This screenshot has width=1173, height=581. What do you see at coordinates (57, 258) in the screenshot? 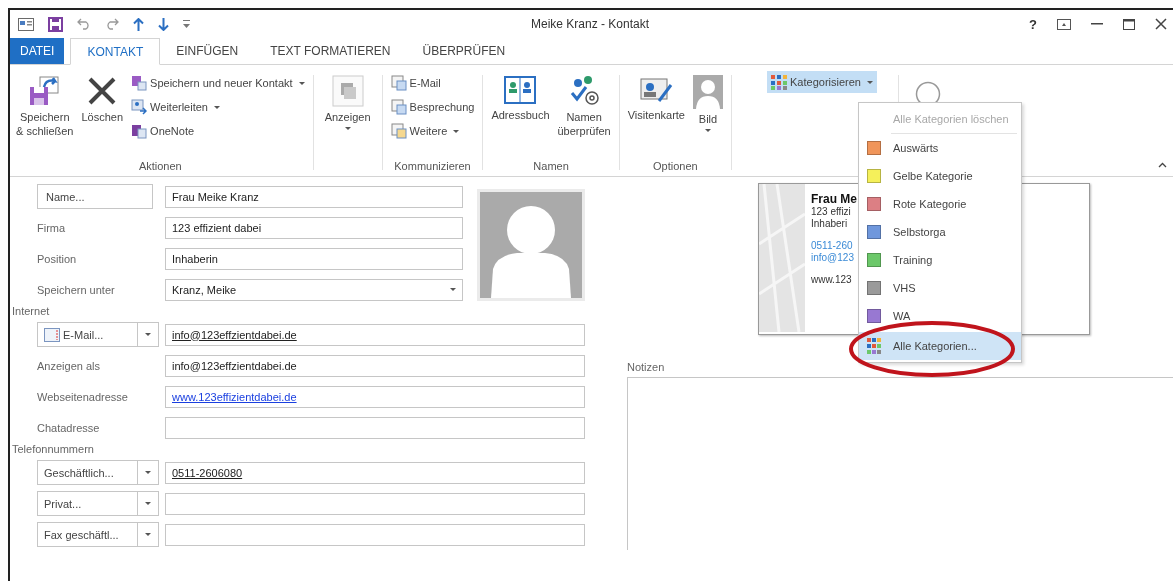
I see `field-label: Position` at bounding box center [57, 258].